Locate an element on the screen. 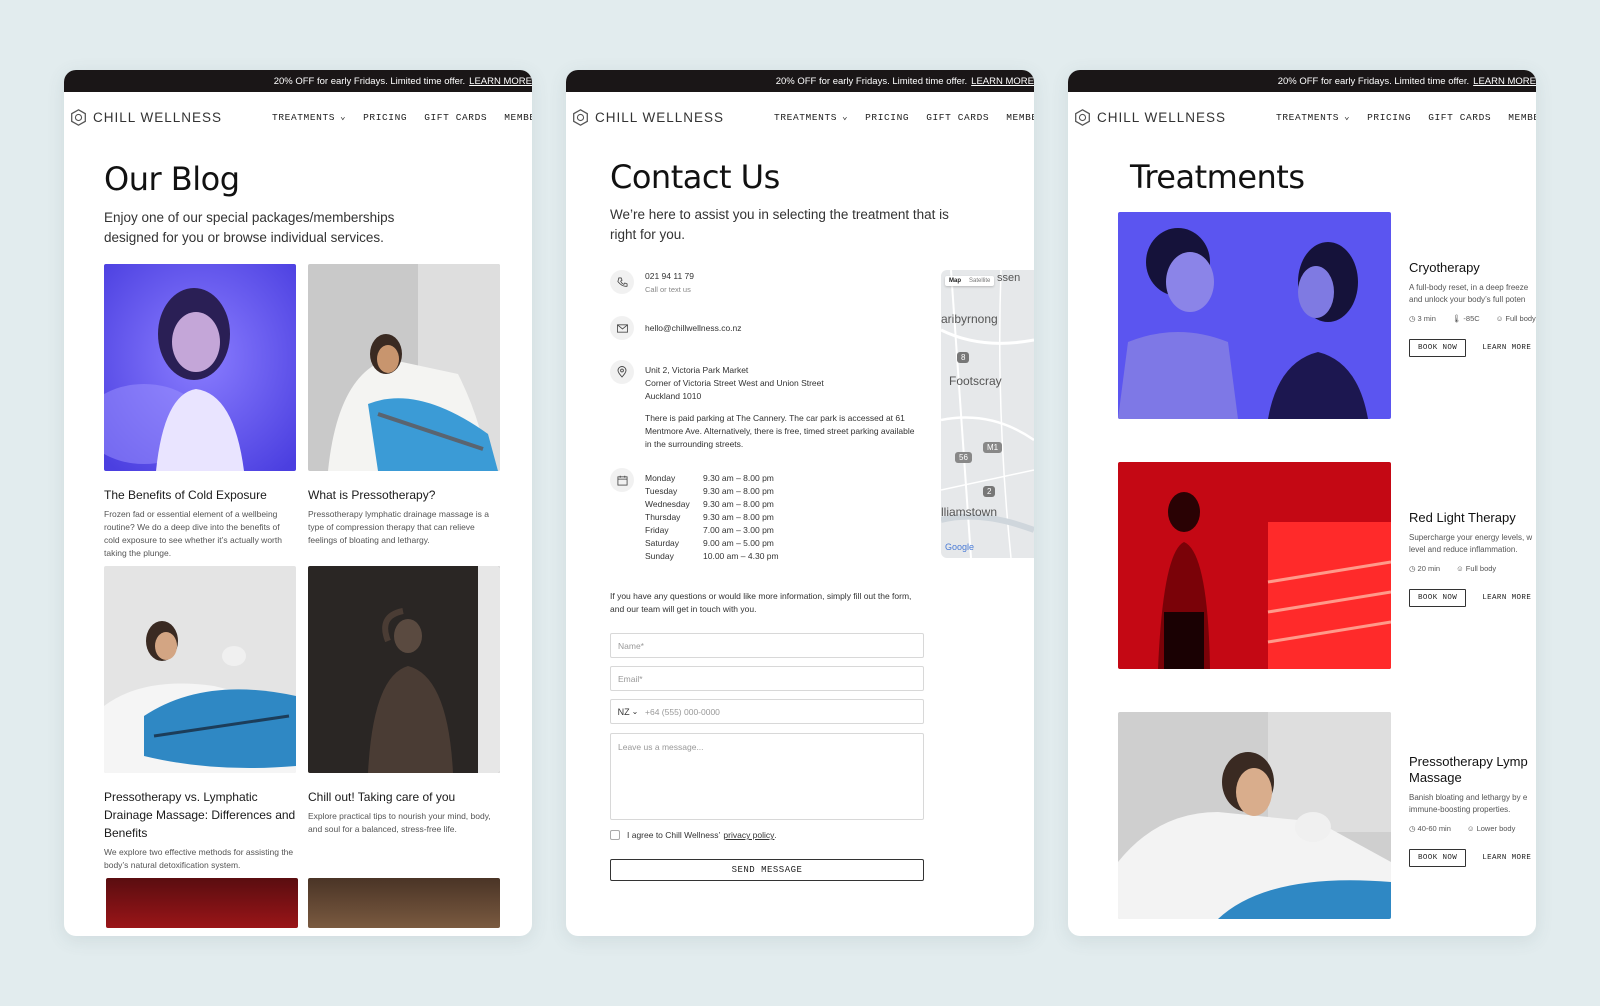  email-address: hello@chillwellness.co.nz is located at coordinates (693, 328).